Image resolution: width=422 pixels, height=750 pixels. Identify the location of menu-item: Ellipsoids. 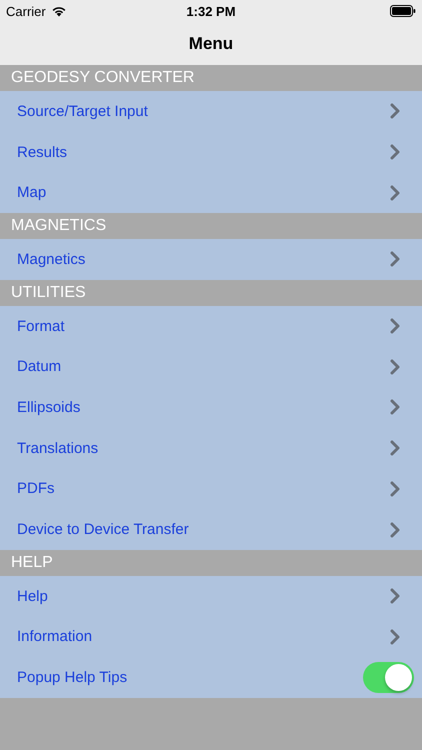
(211, 407).